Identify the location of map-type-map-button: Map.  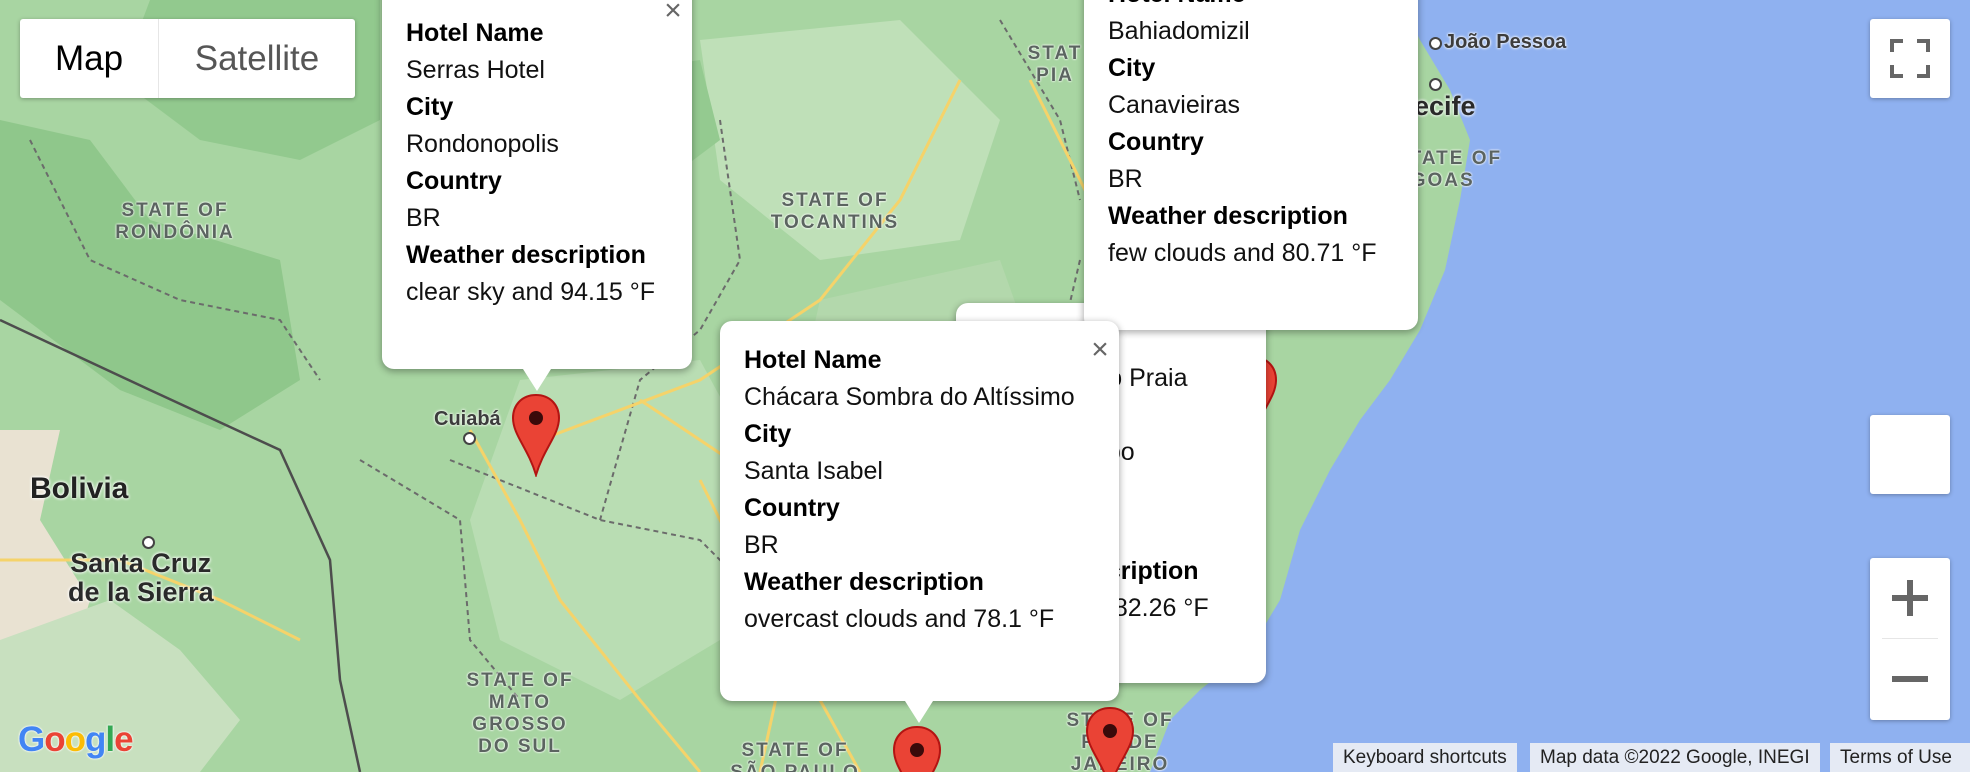
(89, 58).